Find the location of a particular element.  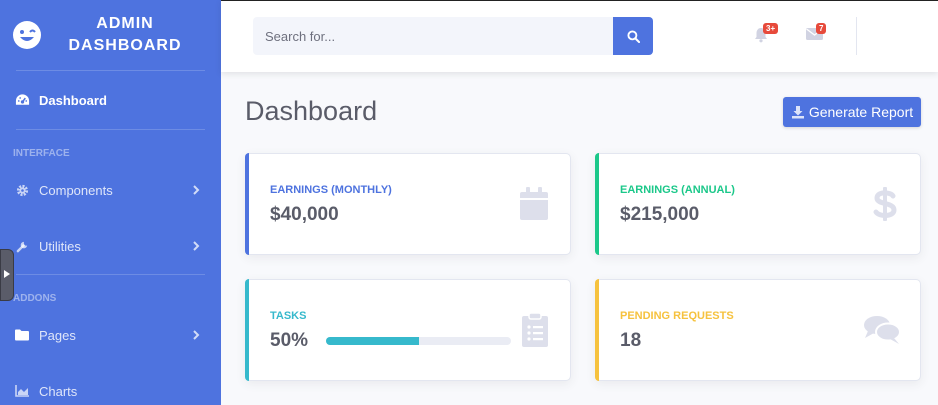

brand: ADMIN DASHBOARD is located at coordinates (110, 35).